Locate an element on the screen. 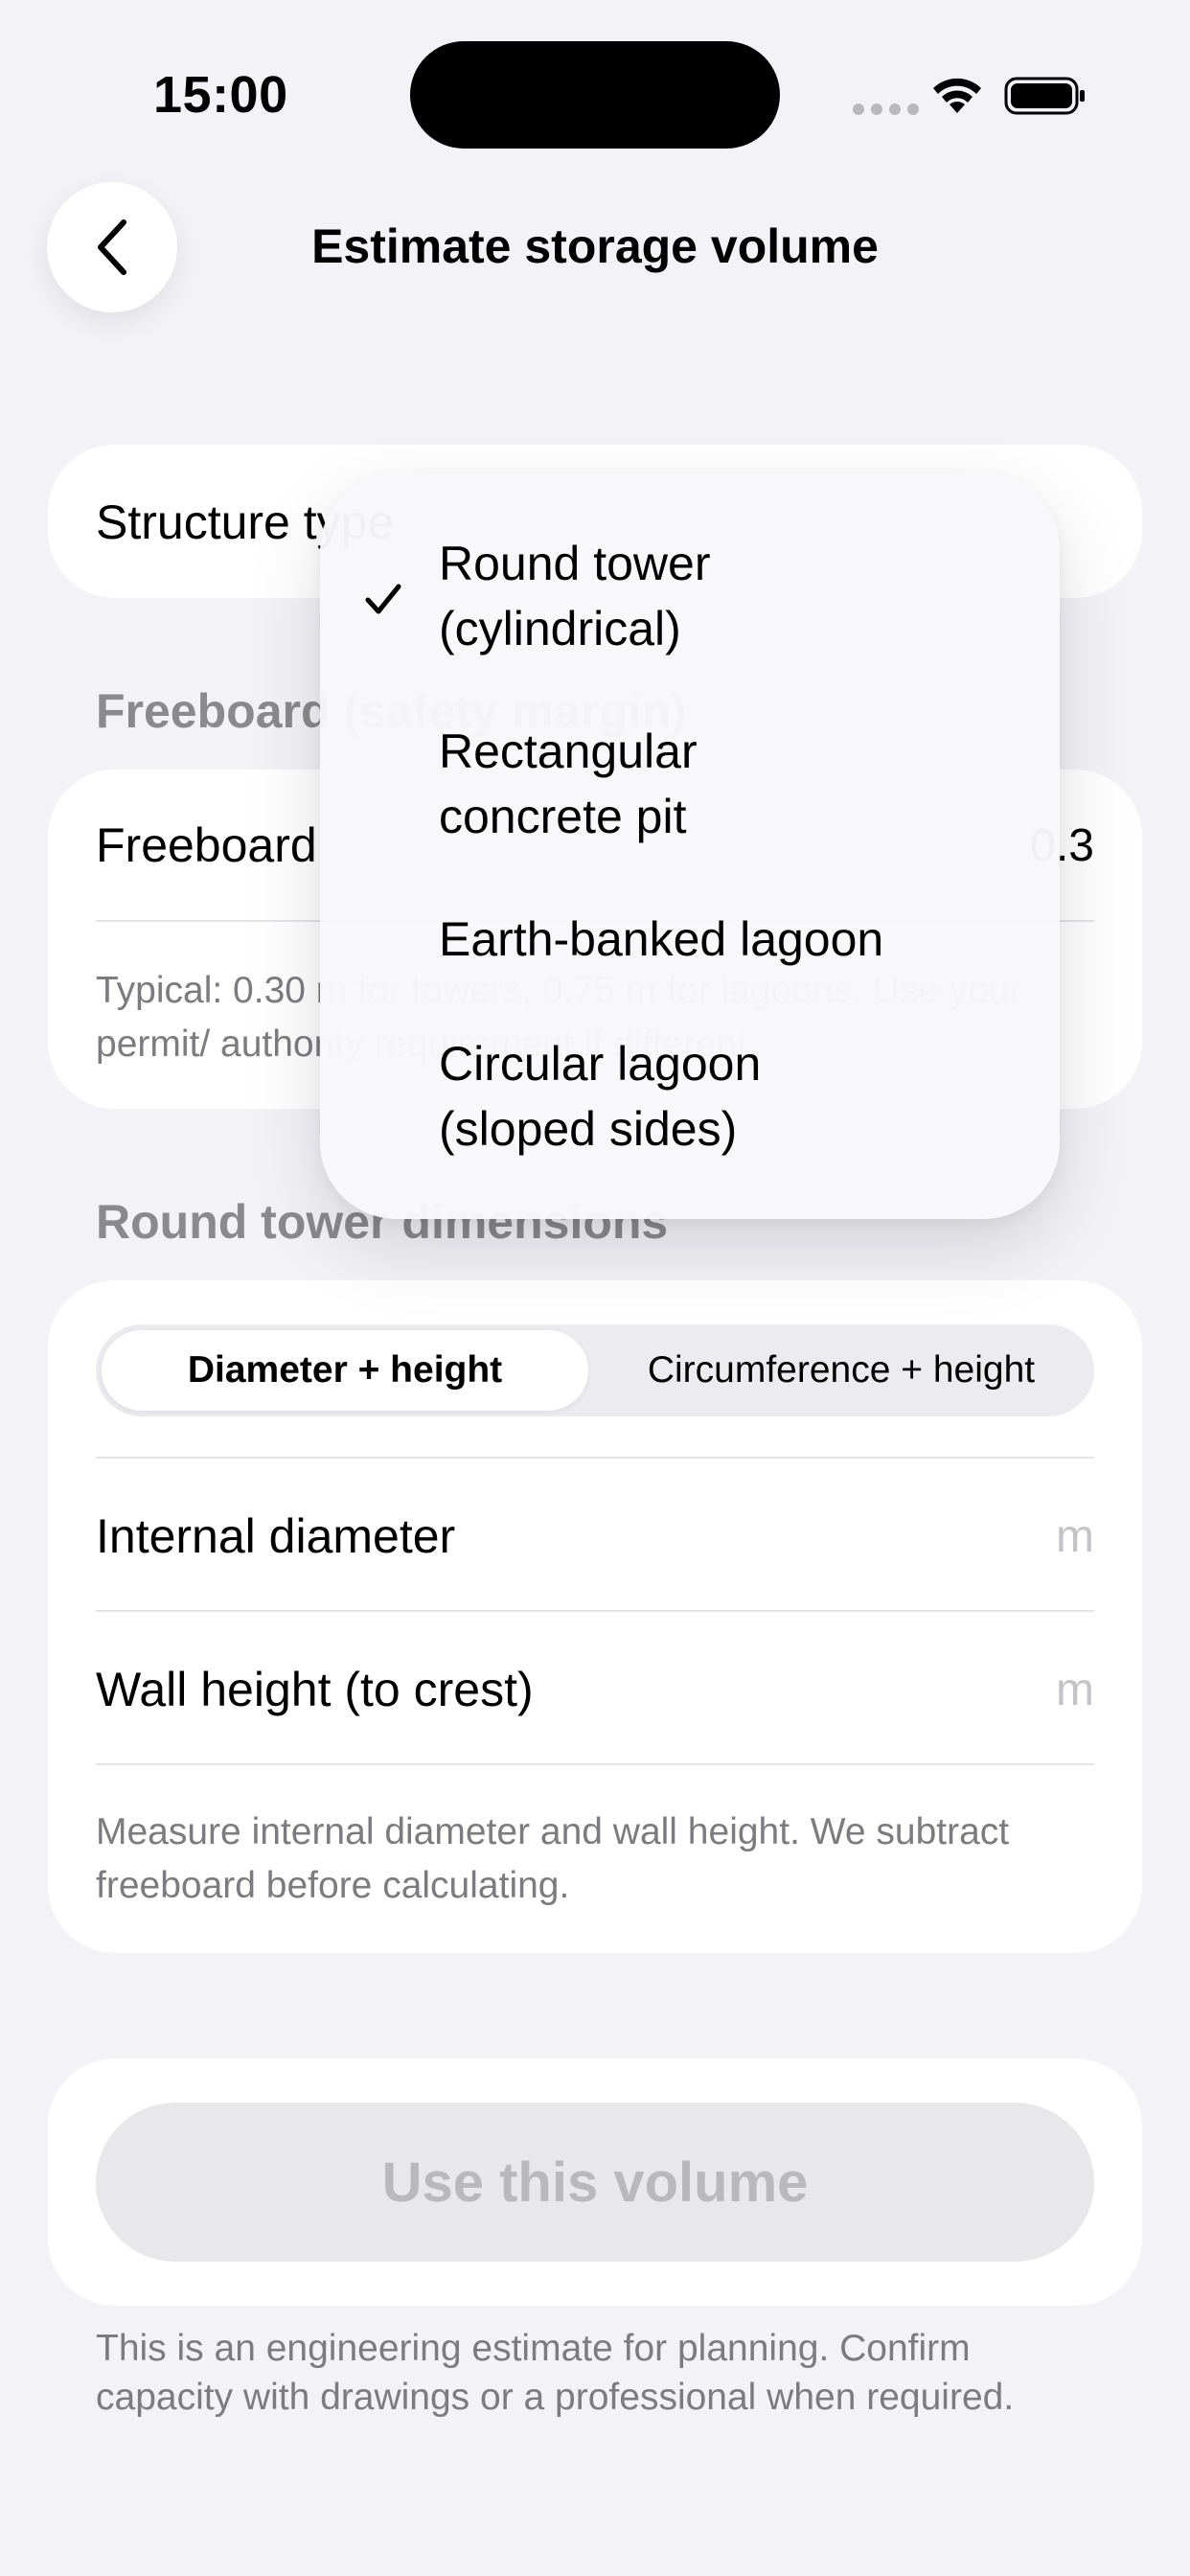 This screenshot has height=2576, width=1190. status-time: 15:00 is located at coordinates (221, 95).